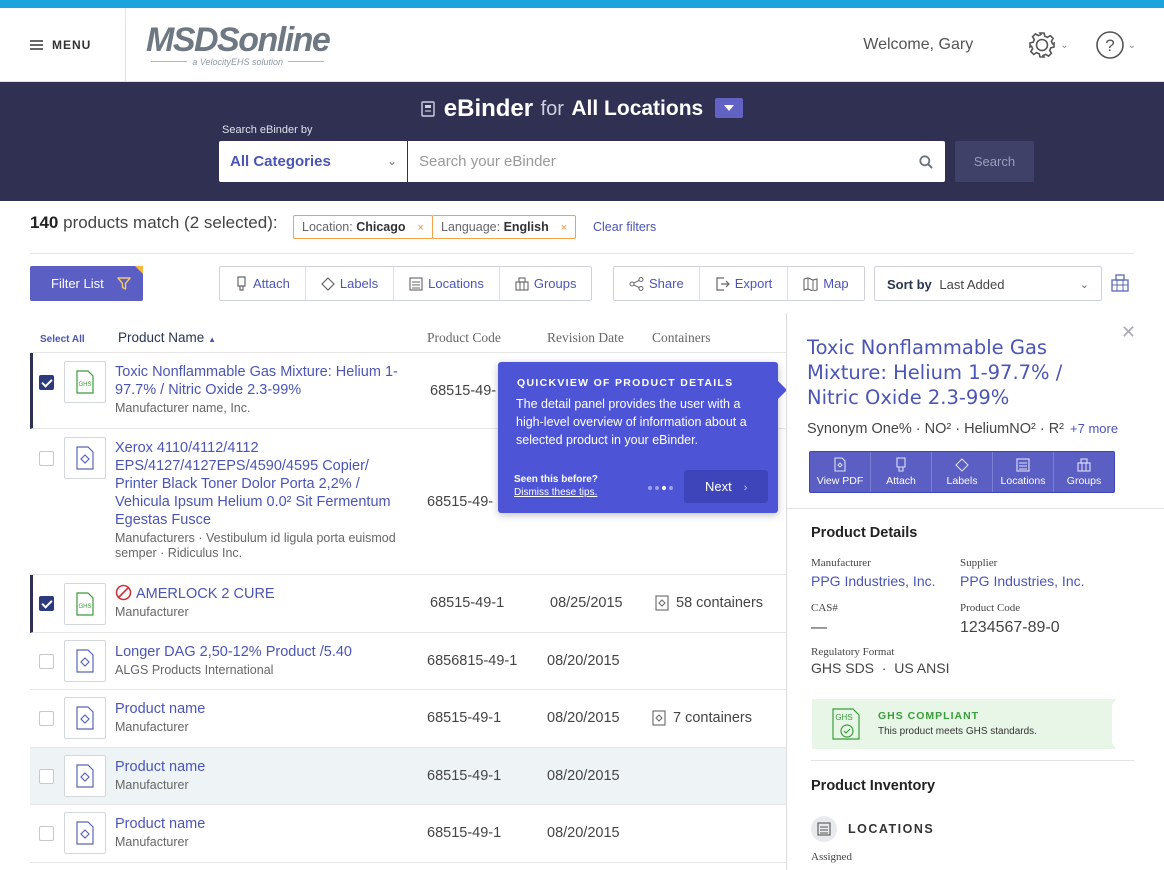 The height and width of the screenshot is (870, 1164). What do you see at coordinates (154, 222) in the screenshot?
I see `results-count: 140 products match (2 selected):` at bounding box center [154, 222].